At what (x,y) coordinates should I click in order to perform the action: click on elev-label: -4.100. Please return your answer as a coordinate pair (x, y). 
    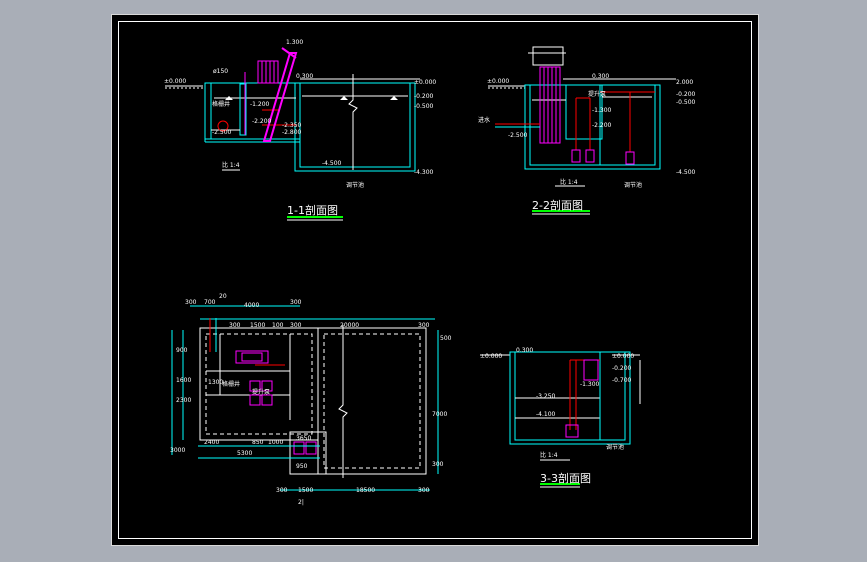
    Looking at the image, I should click on (546, 414).